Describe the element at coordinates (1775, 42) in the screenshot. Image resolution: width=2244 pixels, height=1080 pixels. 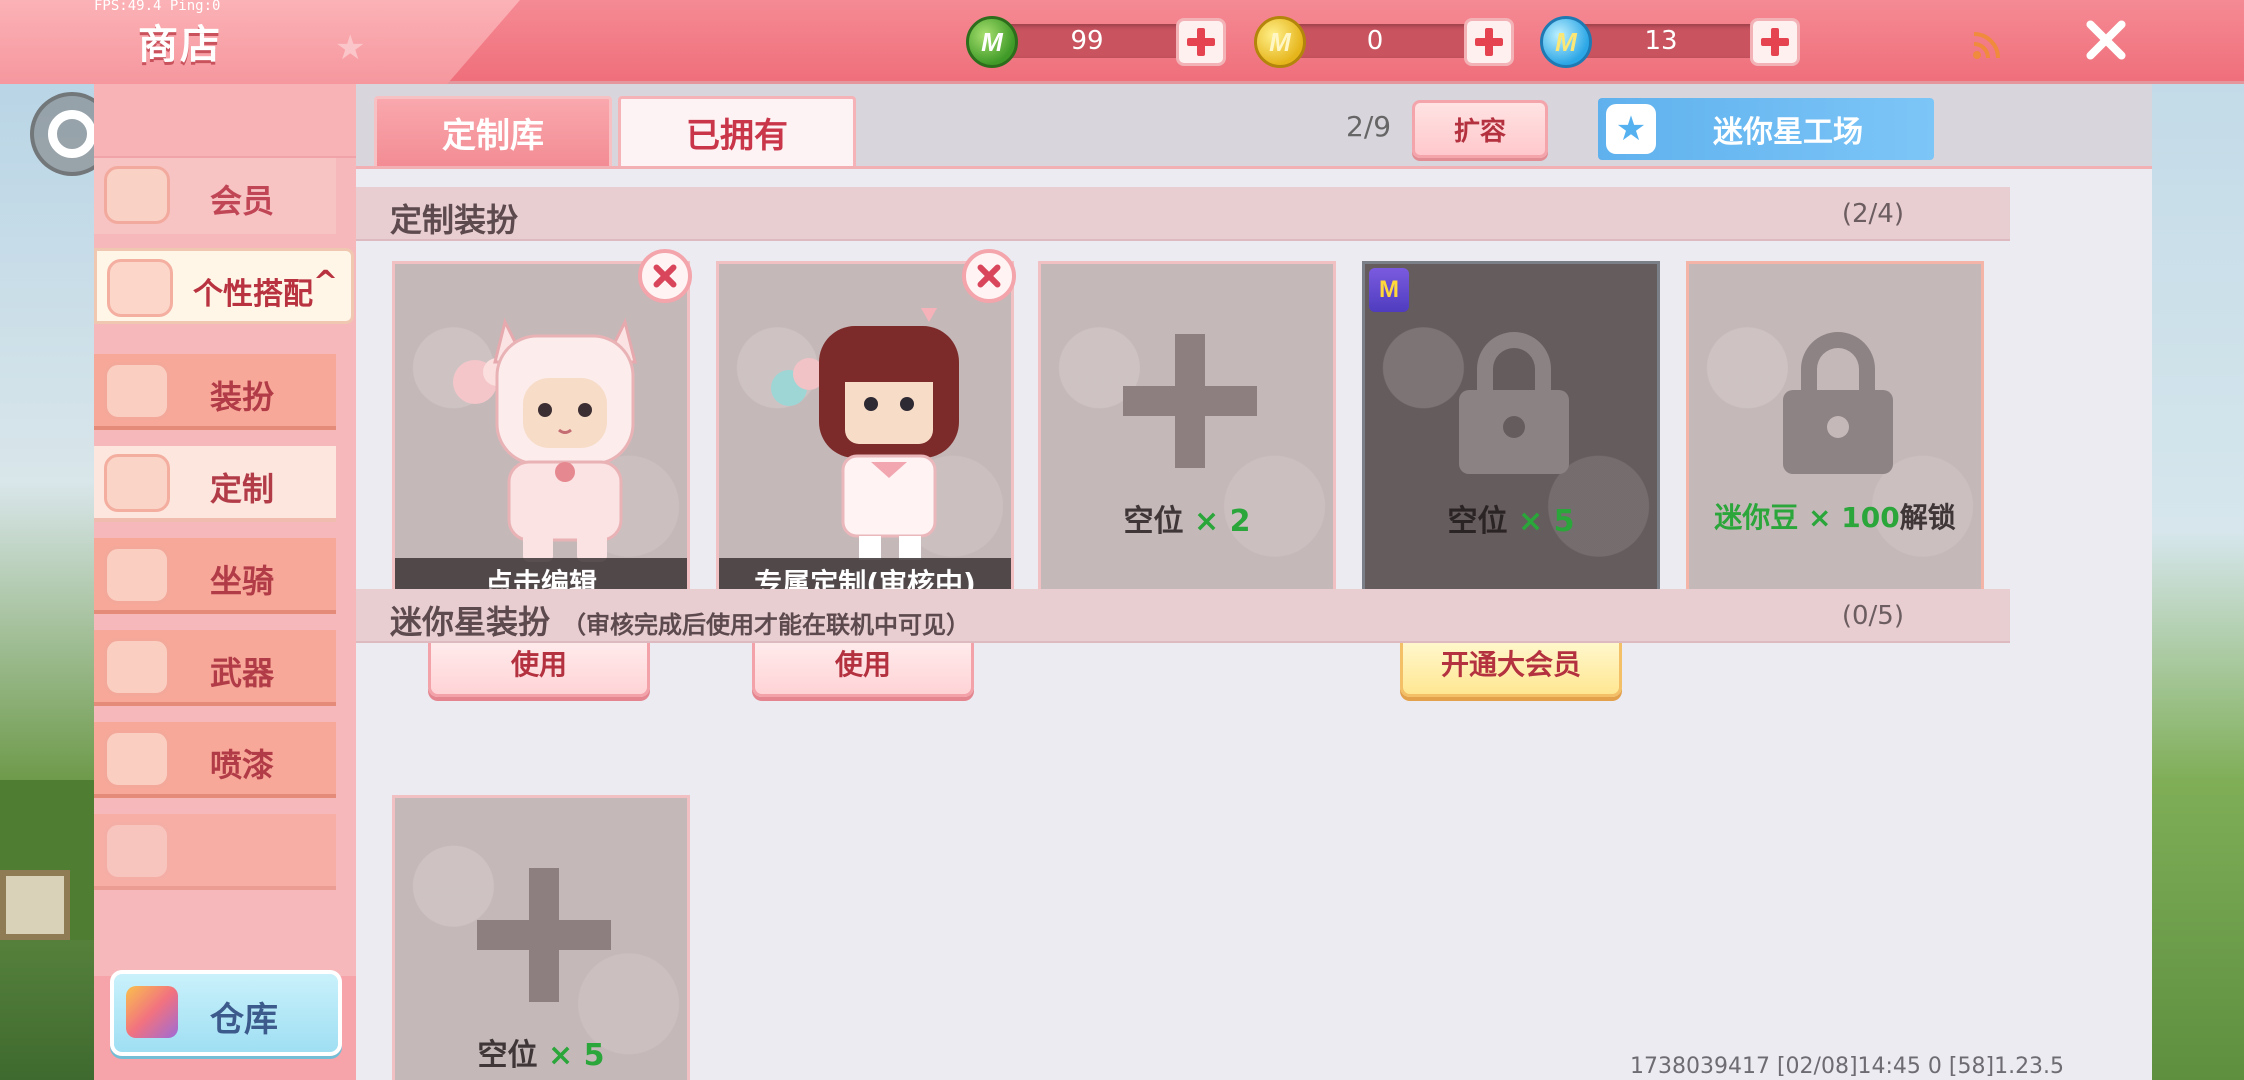
I see `add-blue-currency-button` at that location.